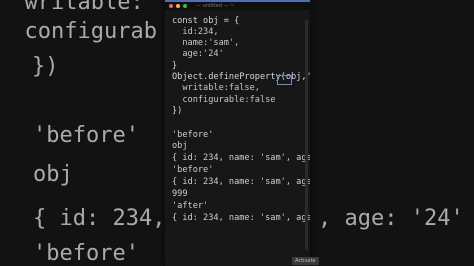 This screenshot has width=474, height=266. I want to click on minimize-window-icon, so click(178, 6).